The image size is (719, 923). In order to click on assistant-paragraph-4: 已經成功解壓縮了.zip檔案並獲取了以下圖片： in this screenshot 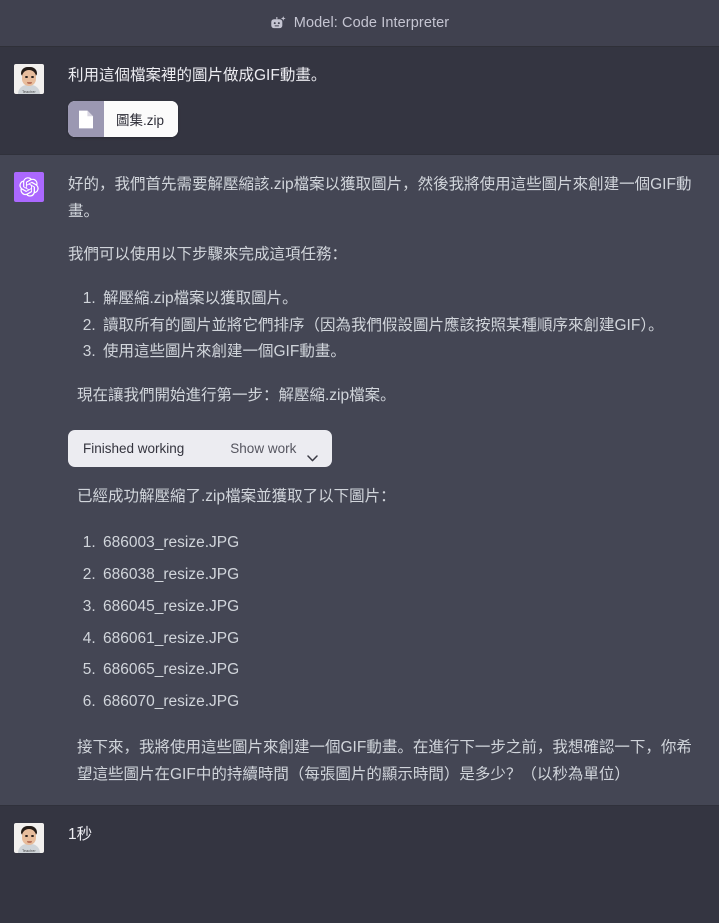, I will do `click(236, 496)`.